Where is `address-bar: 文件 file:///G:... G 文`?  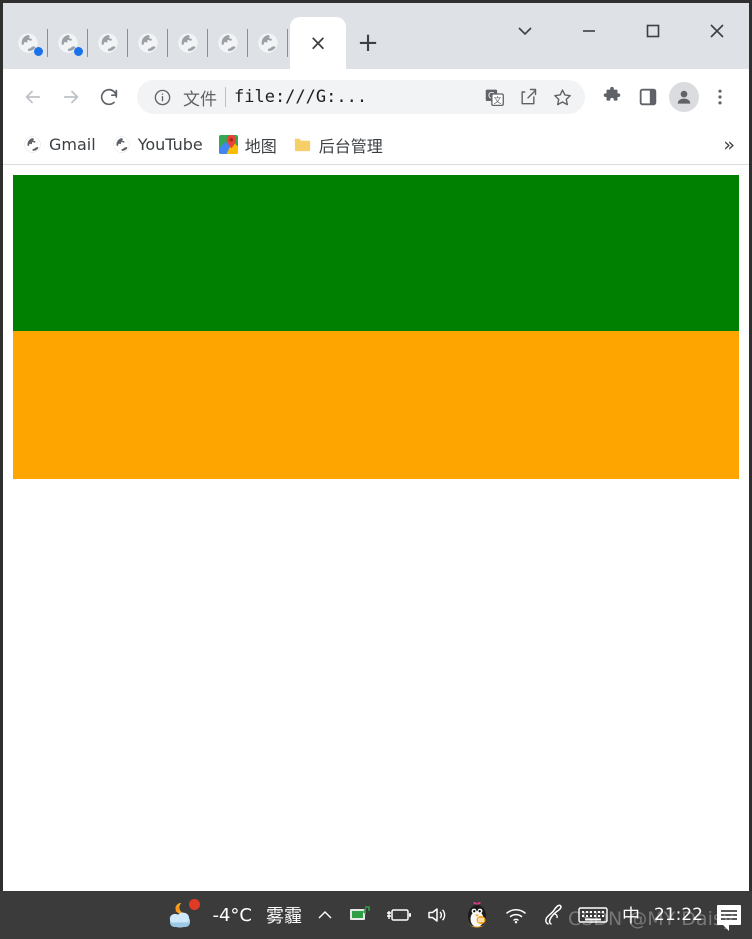 address-bar: 文件 file:///G:... G 文 is located at coordinates (361, 97).